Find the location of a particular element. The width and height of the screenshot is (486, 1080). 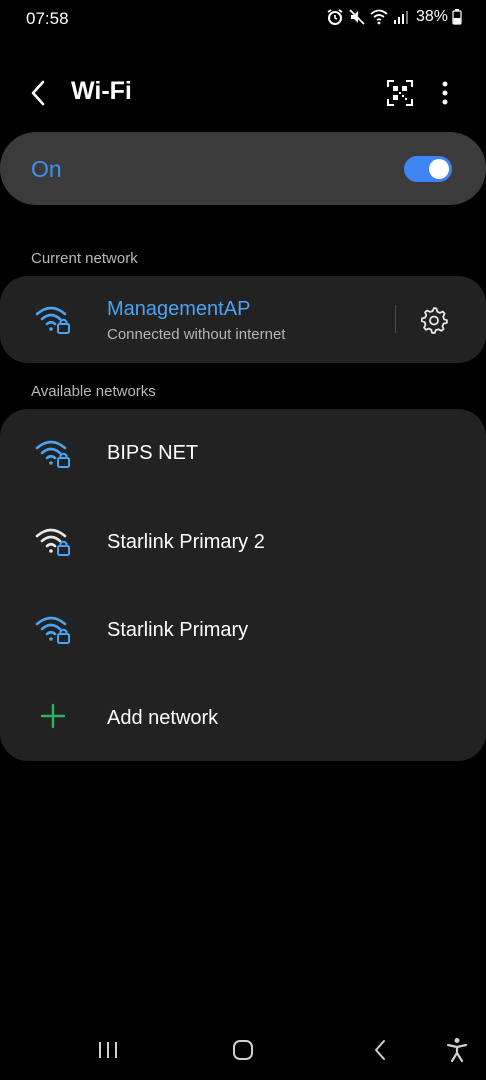

status-icons: 38% is located at coordinates (394, 17).